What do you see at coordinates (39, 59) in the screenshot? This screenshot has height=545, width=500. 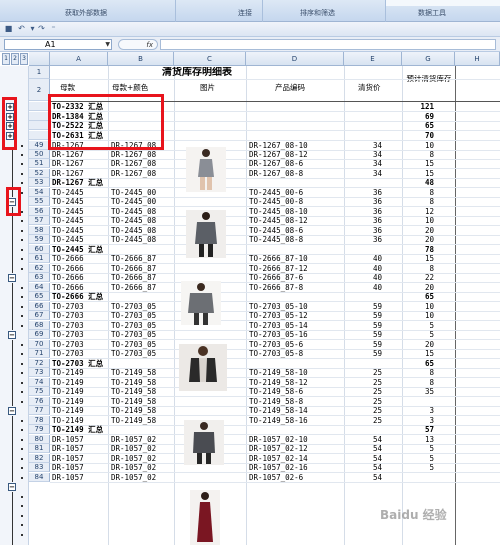 I see `select-all-corner` at bounding box center [39, 59].